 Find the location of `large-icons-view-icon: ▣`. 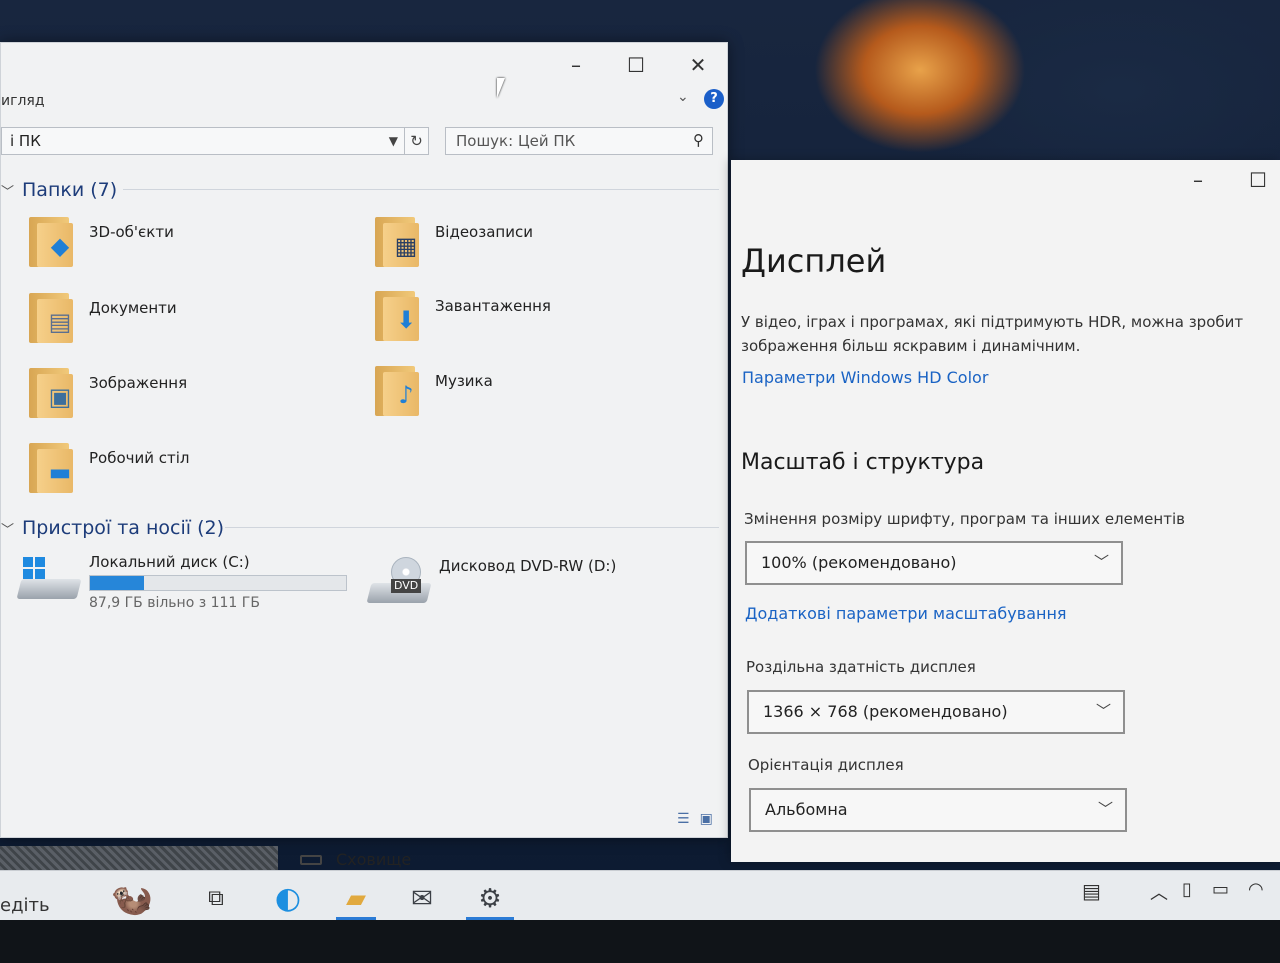

large-icons-view-icon: ▣ is located at coordinates (706, 819).